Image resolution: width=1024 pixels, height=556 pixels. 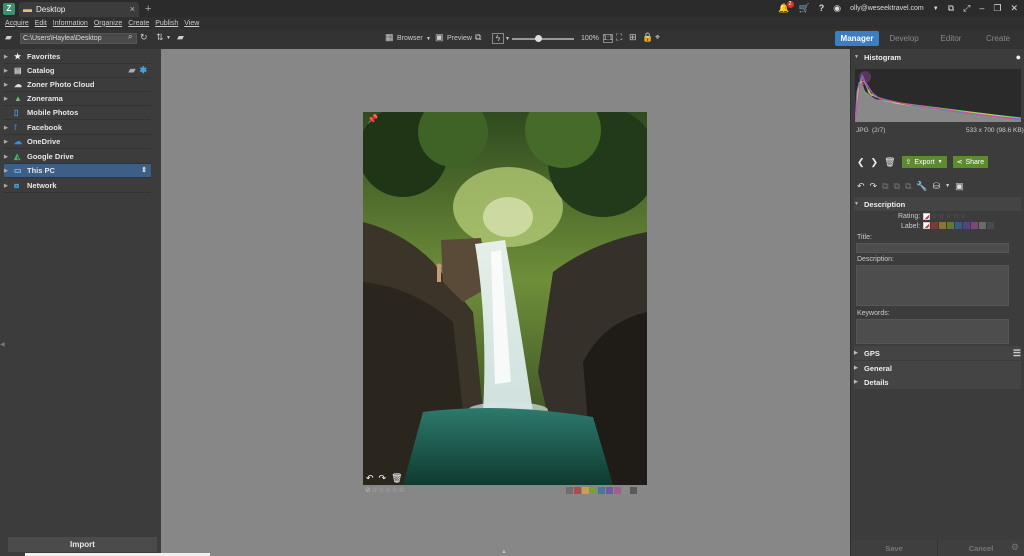 What do you see at coordinates (897, 186) in the screenshot?
I see `copy-settings-icon: ⧉` at bounding box center [897, 186].